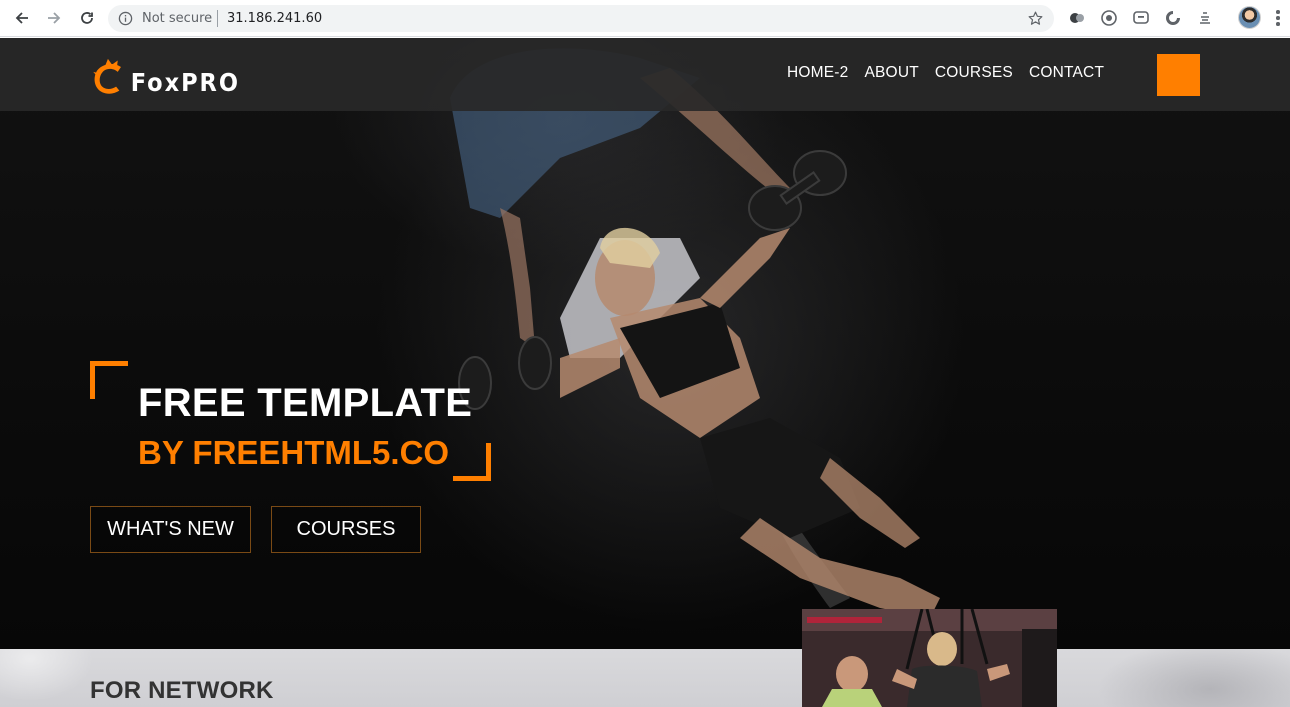 Image resolution: width=1290 pixels, height=707 pixels. What do you see at coordinates (305, 403) in the screenshot?
I see `hero-title: FREE TEMPLATE` at bounding box center [305, 403].